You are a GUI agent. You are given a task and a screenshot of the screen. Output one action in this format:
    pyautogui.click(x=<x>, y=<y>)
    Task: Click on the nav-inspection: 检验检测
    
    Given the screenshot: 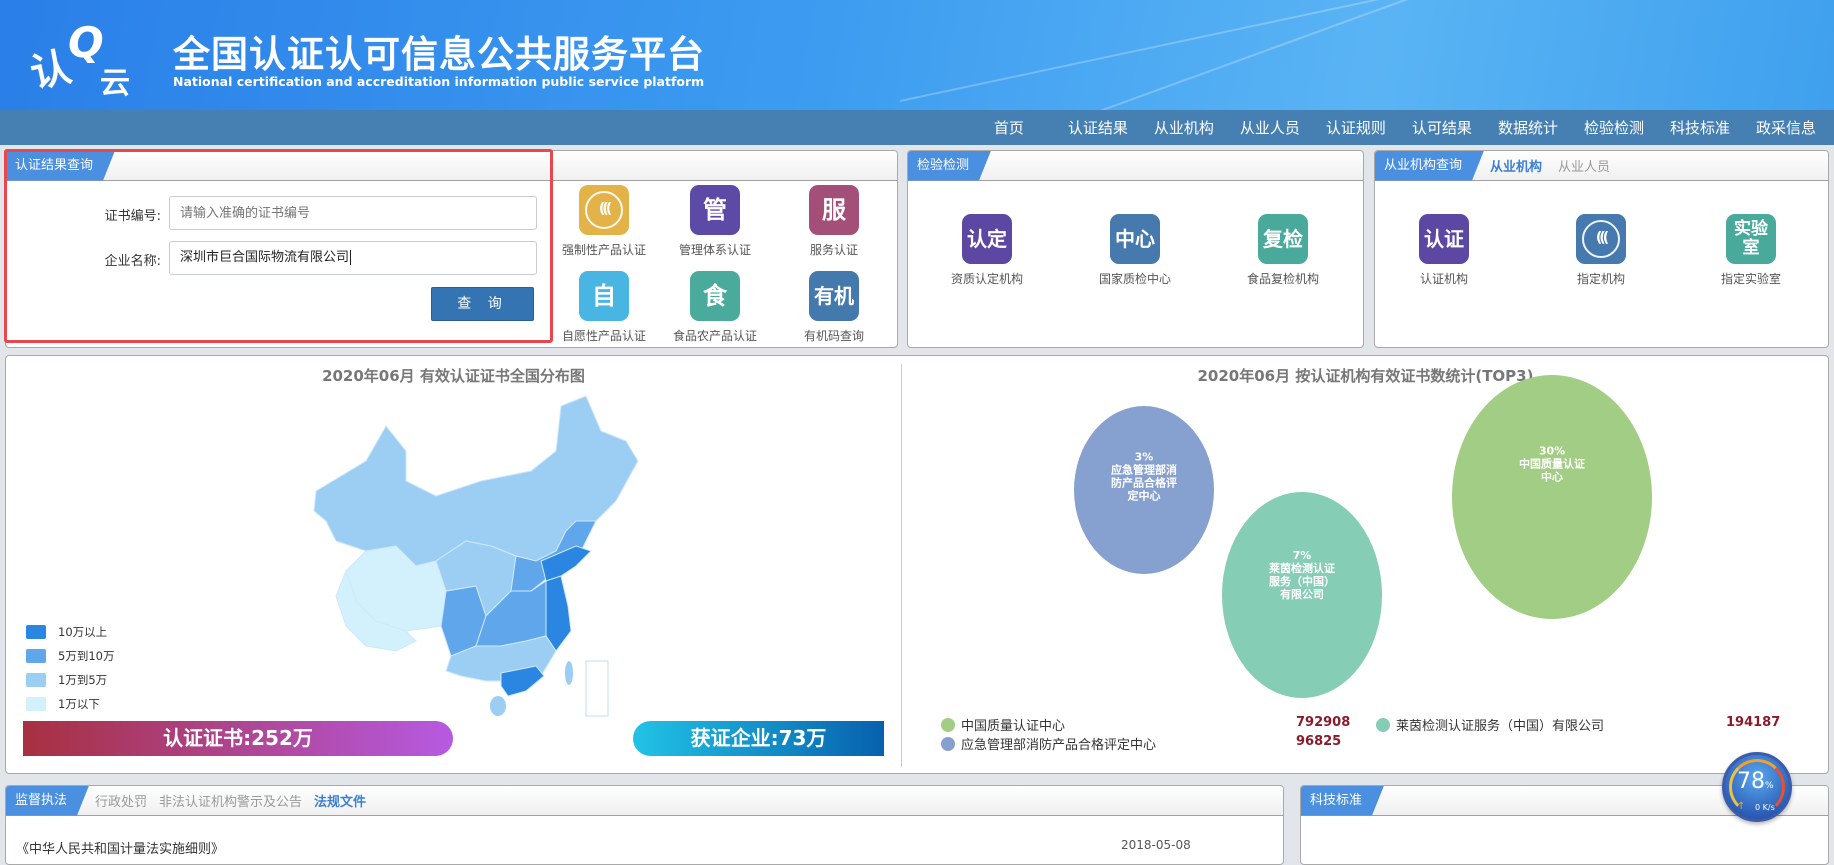 What is the action you would take?
    pyautogui.click(x=1614, y=127)
    